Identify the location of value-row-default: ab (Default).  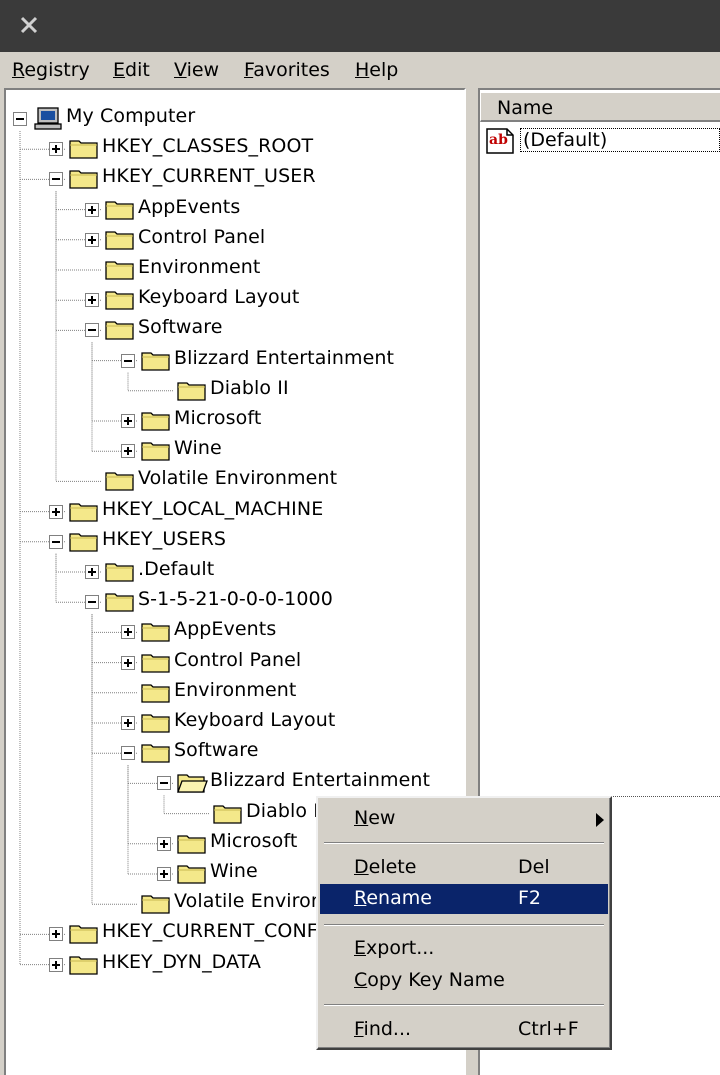
(602, 141).